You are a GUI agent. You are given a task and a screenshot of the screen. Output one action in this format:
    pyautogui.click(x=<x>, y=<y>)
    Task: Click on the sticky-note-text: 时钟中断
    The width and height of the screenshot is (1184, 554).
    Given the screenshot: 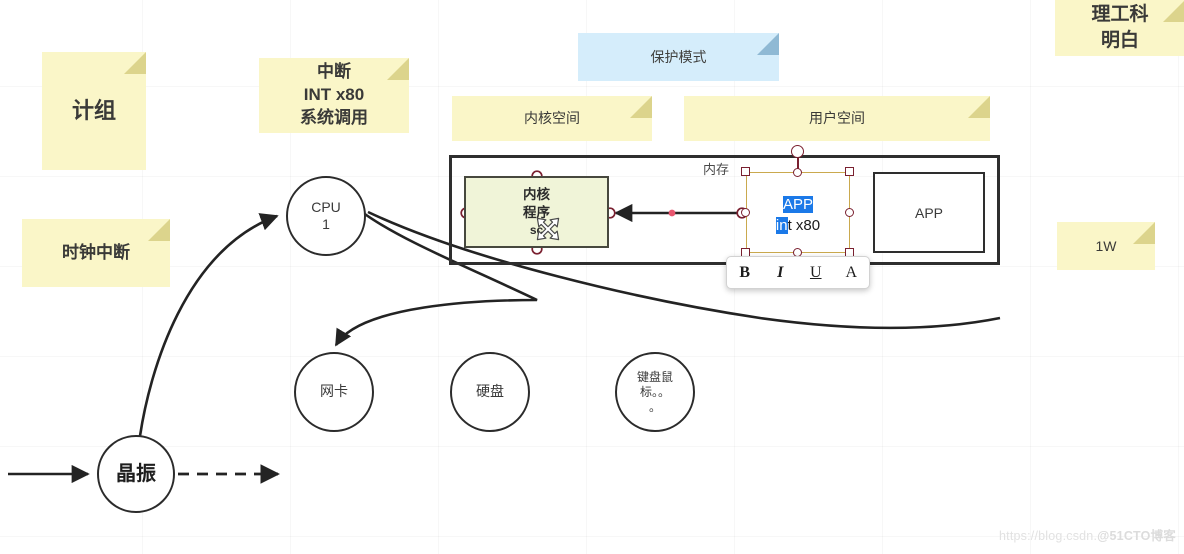 What is the action you would take?
    pyautogui.click(x=96, y=252)
    